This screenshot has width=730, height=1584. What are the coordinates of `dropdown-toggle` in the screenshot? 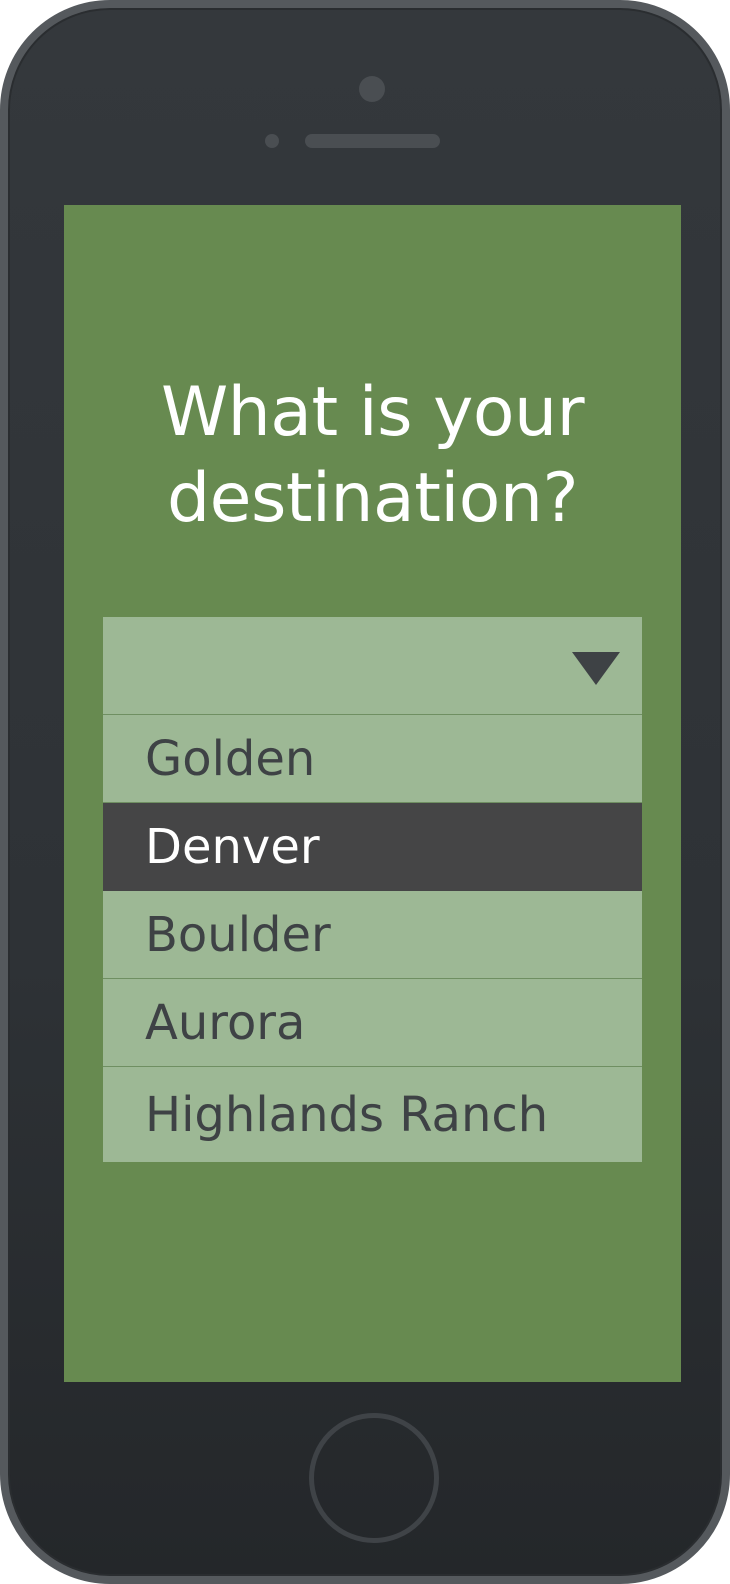 It's located at (372, 666).